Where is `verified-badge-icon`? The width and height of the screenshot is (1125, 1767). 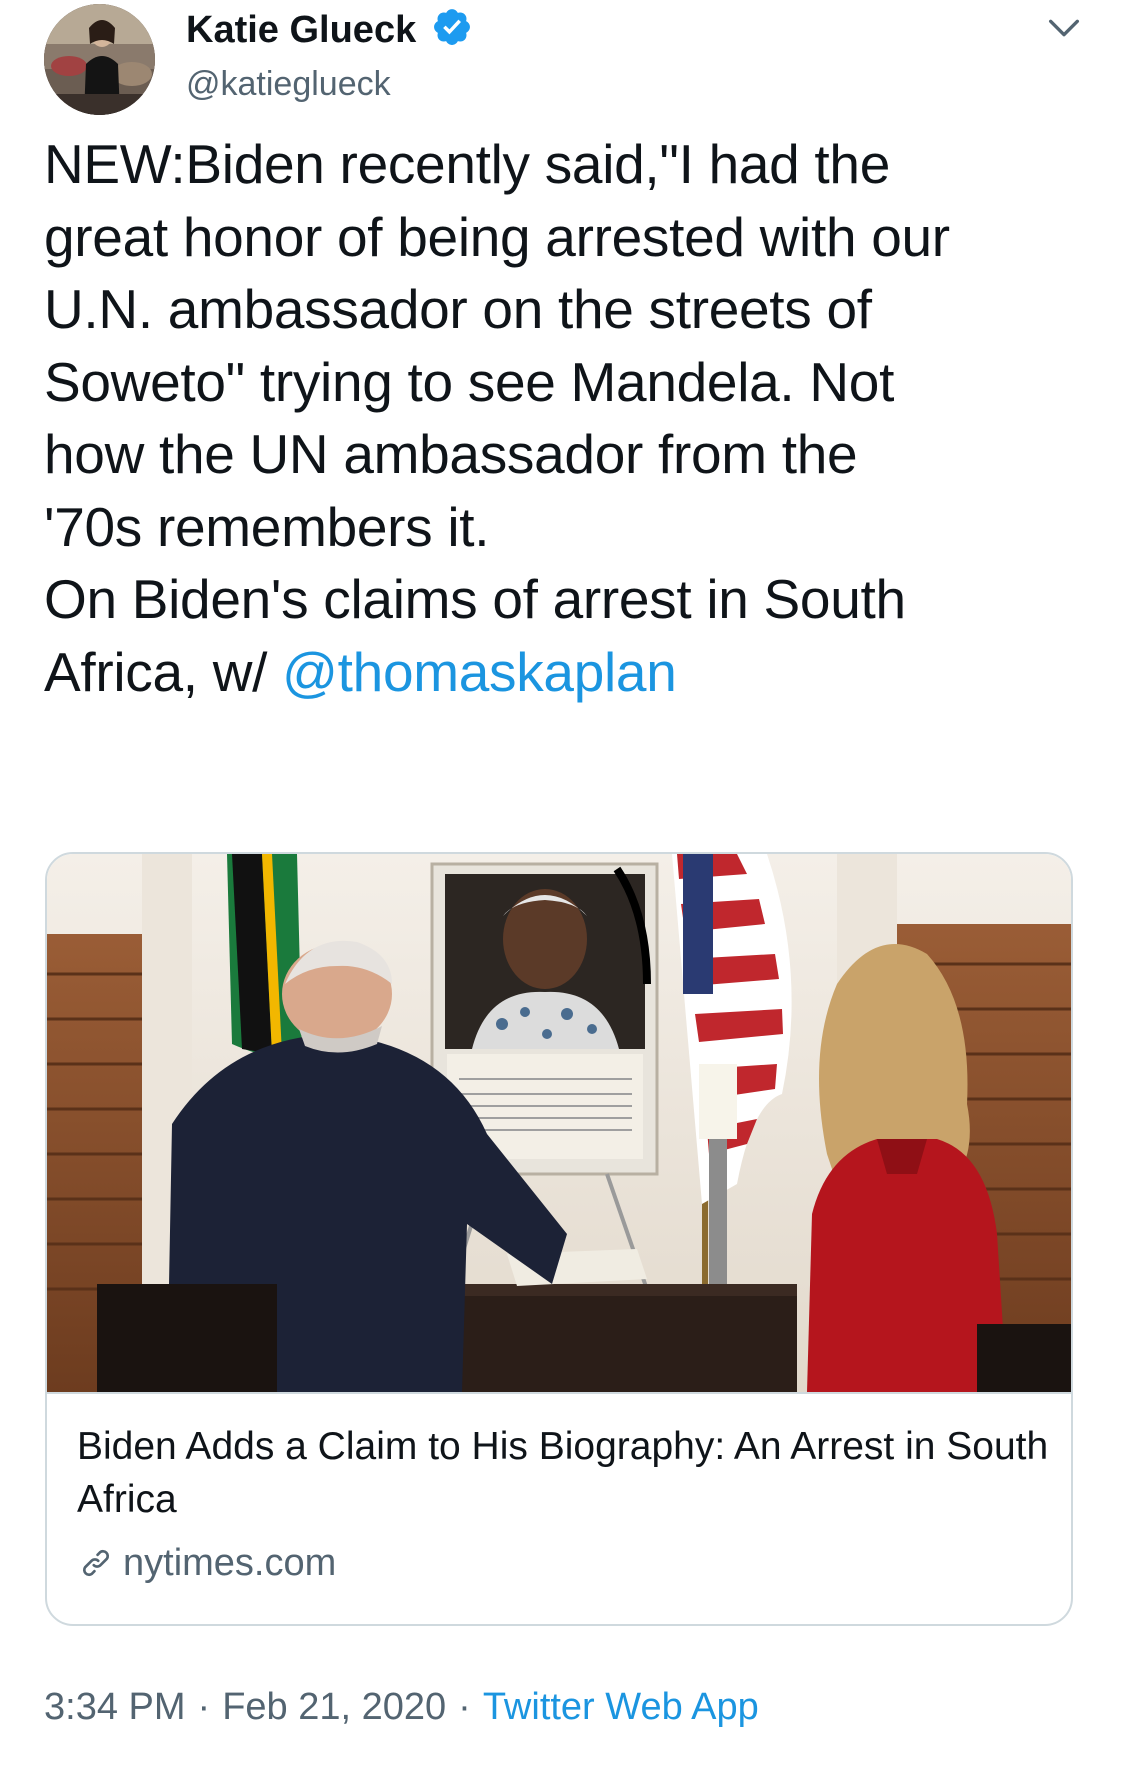 verified-badge-icon is located at coordinates (451, 27).